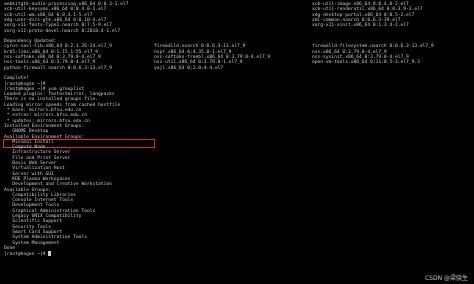 This screenshot has width=474, height=284. Describe the element at coordinates (28, 254) in the screenshot. I see `terminal-line: [root@hogon ~]#` at that location.